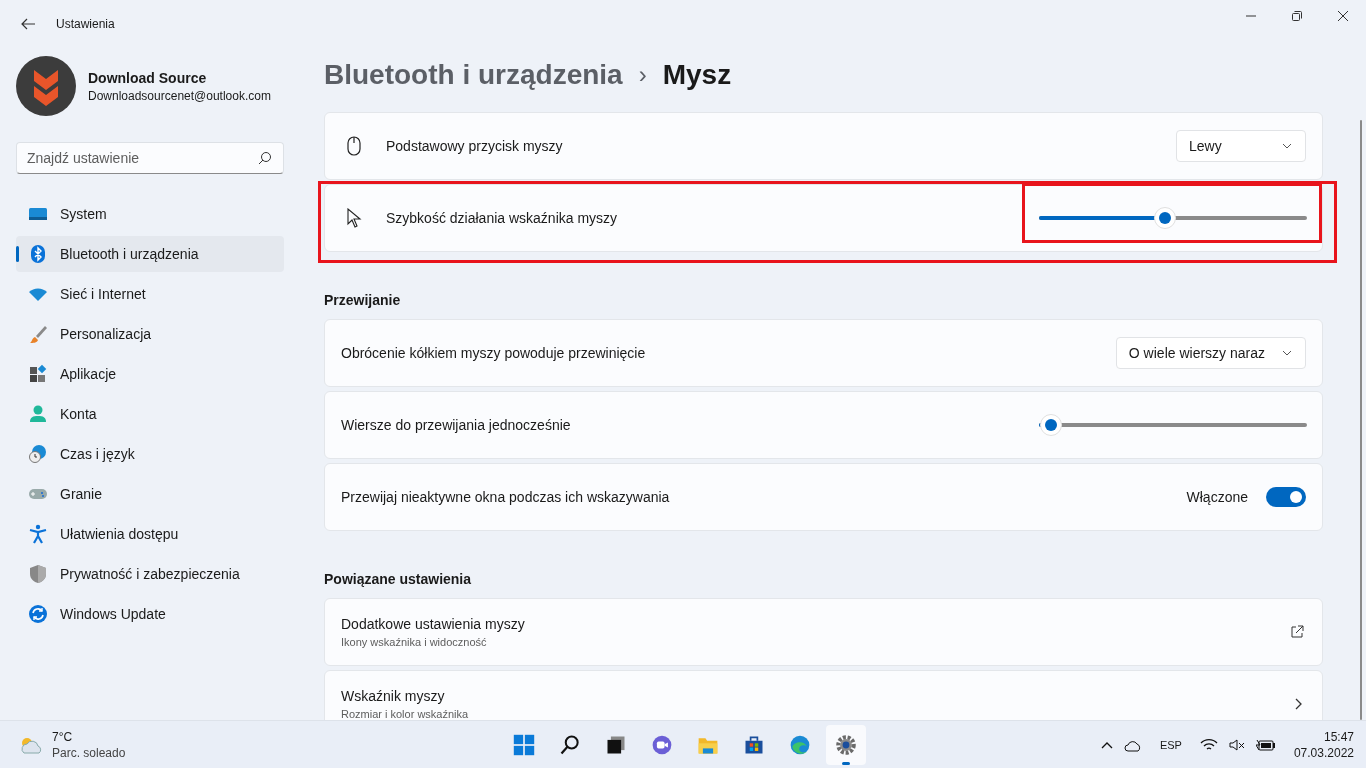 This screenshot has height=768, width=1366. I want to click on window-title: Ustawienia, so click(85, 24).